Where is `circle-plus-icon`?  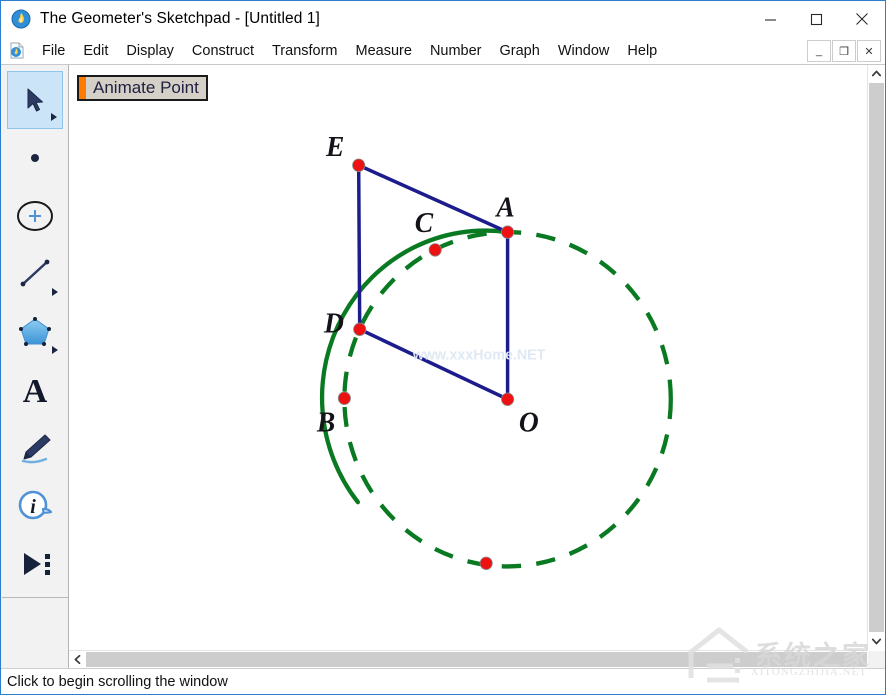 circle-plus-icon is located at coordinates (34, 216).